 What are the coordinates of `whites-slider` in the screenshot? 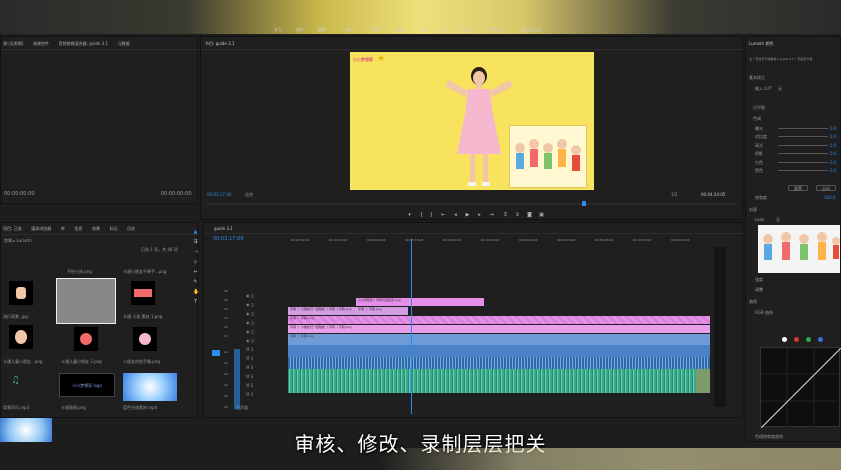 It's located at (803, 162).